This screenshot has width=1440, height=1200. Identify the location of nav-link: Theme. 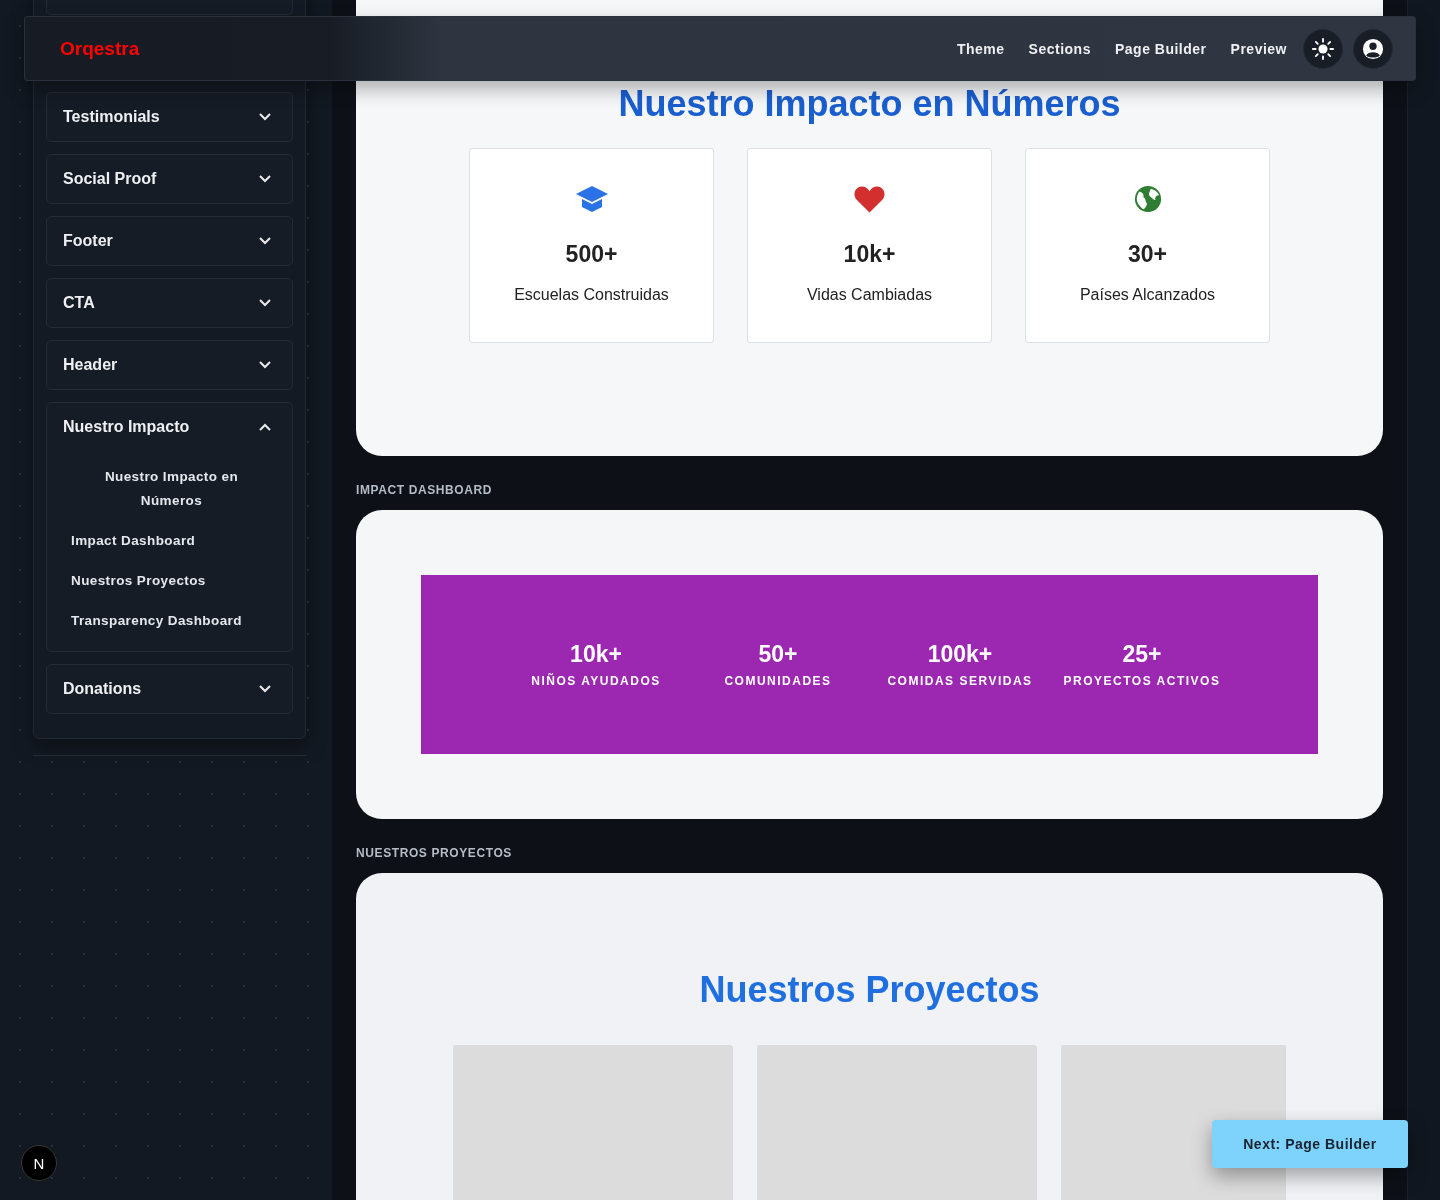
(981, 48).